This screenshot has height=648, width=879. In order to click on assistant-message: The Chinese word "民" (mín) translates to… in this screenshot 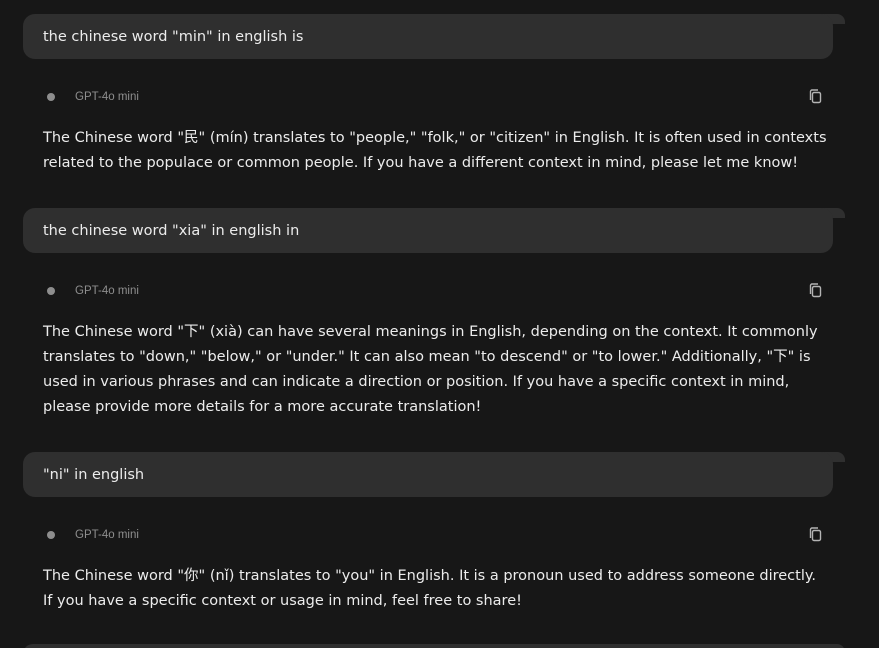, I will do `click(435, 150)`.